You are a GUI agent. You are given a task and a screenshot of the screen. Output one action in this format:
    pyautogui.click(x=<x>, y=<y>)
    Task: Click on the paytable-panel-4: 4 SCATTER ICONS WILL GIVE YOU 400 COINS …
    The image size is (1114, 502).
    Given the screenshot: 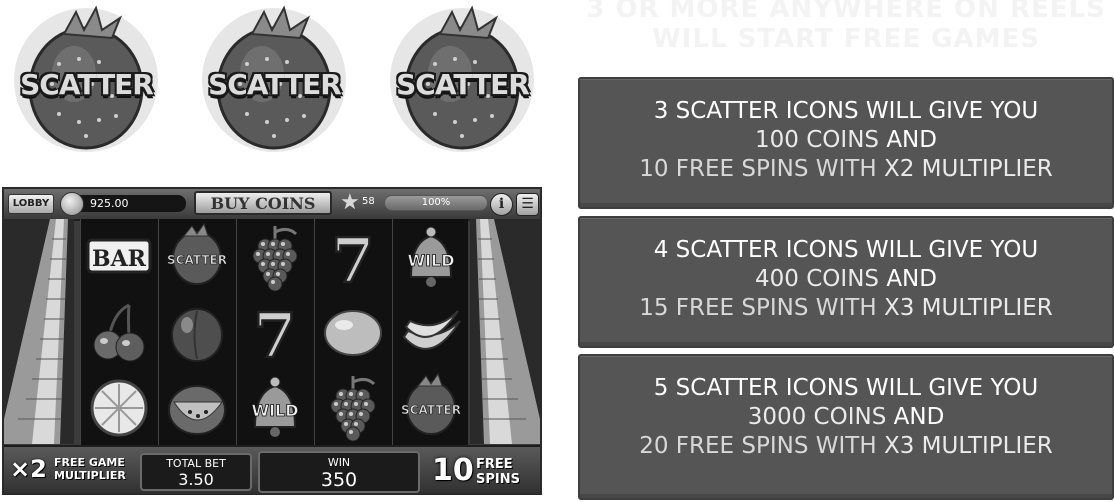 What is the action you would take?
    pyautogui.click(x=846, y=282)
    